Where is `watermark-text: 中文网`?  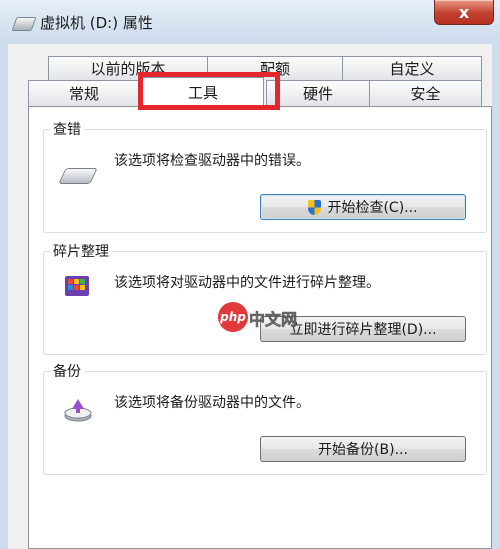 watermark-text: 中文网 is located at coordinates (273, 320).